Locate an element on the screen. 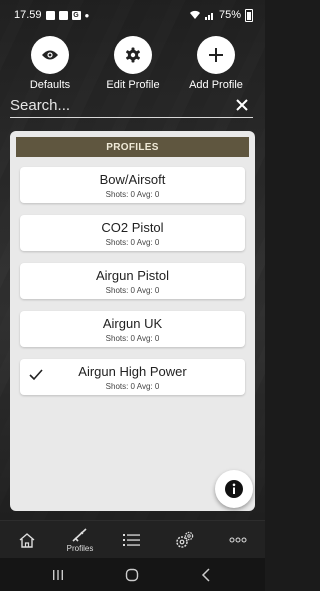  profile-name: Airgun UK is located at coordinates (132, 323).